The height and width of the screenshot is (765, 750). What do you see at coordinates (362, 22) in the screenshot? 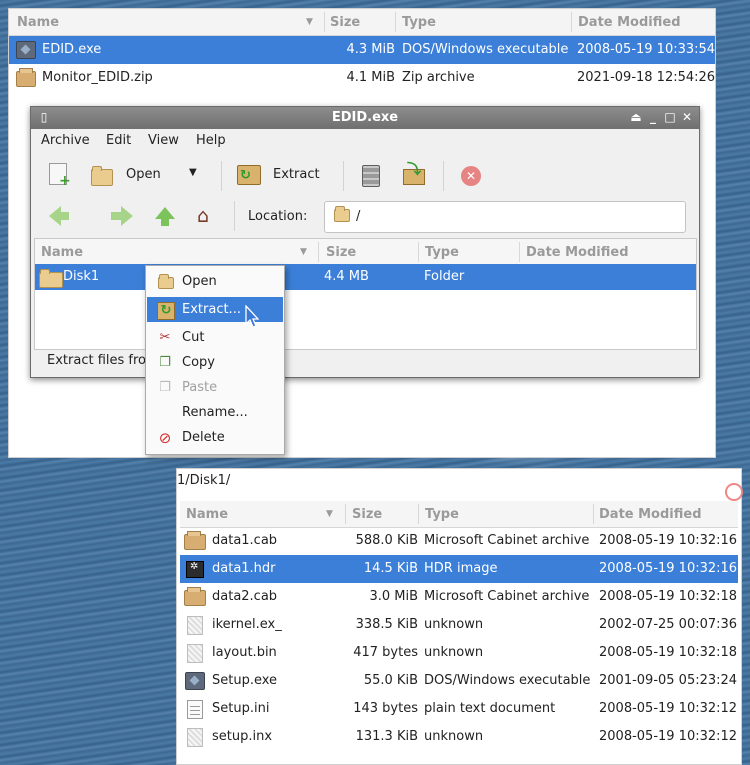
I see `column-header-row: Name ▼ Size Type Date Modified` at bounding box center [362, 22].